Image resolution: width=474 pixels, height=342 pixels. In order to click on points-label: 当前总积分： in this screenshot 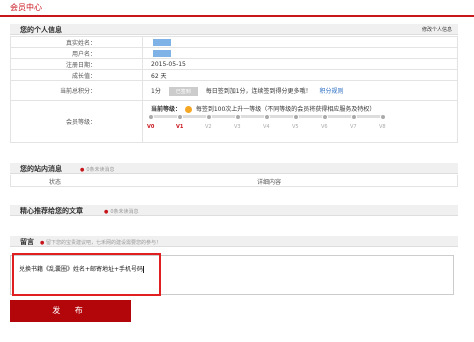, I will do `click(76, 90)`.